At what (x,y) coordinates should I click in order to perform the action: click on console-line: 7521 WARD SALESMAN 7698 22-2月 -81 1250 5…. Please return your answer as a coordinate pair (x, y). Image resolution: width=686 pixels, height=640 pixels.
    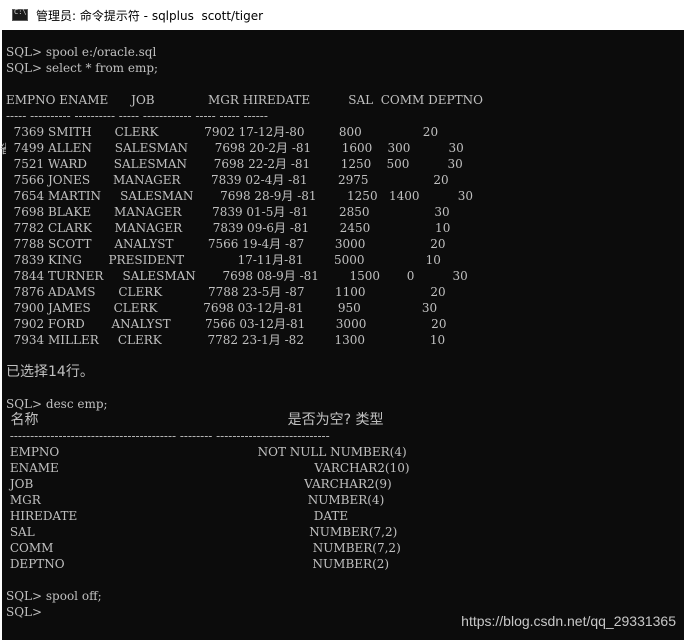
    Looking at the image, I should click on (234, 164).